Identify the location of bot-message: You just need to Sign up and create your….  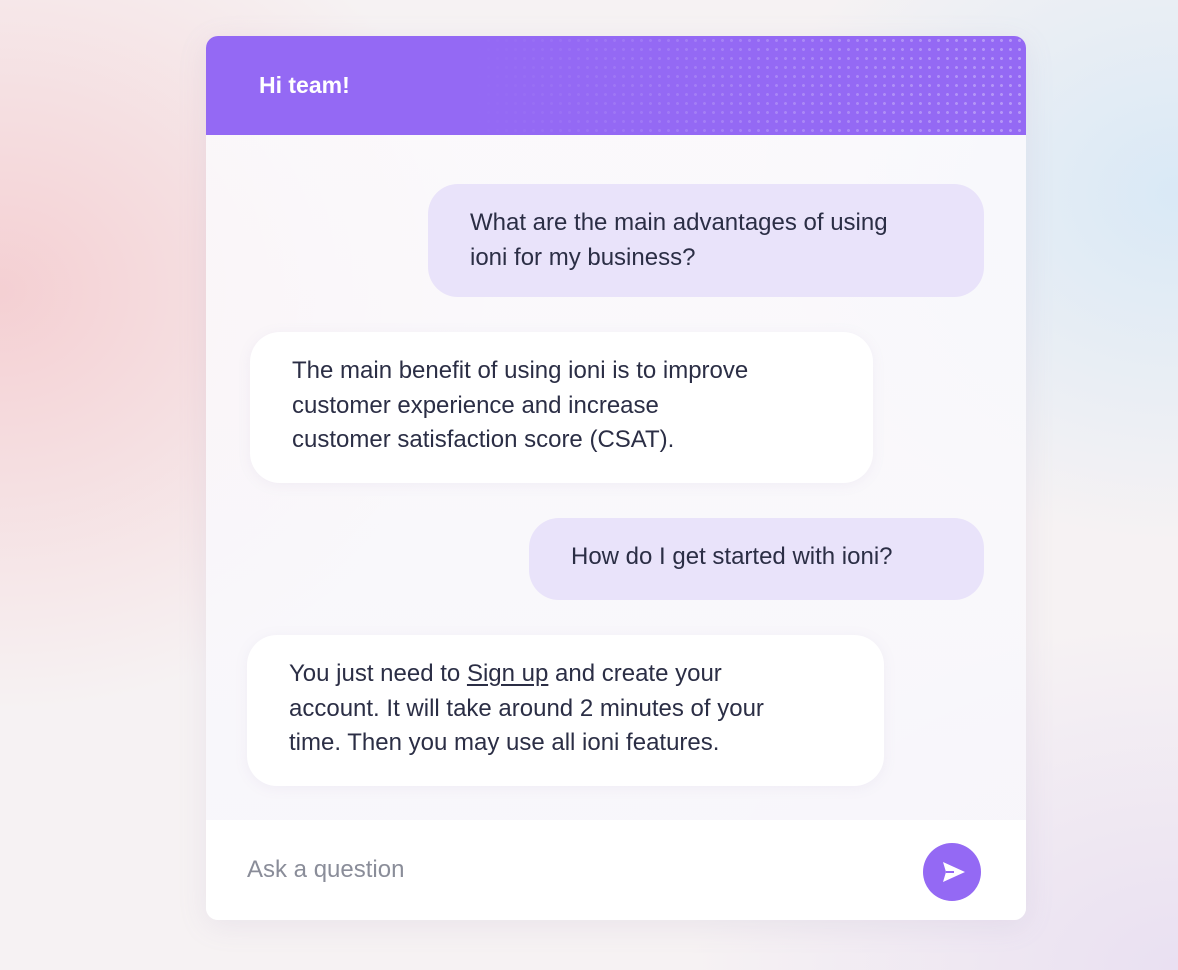
(565, 710).